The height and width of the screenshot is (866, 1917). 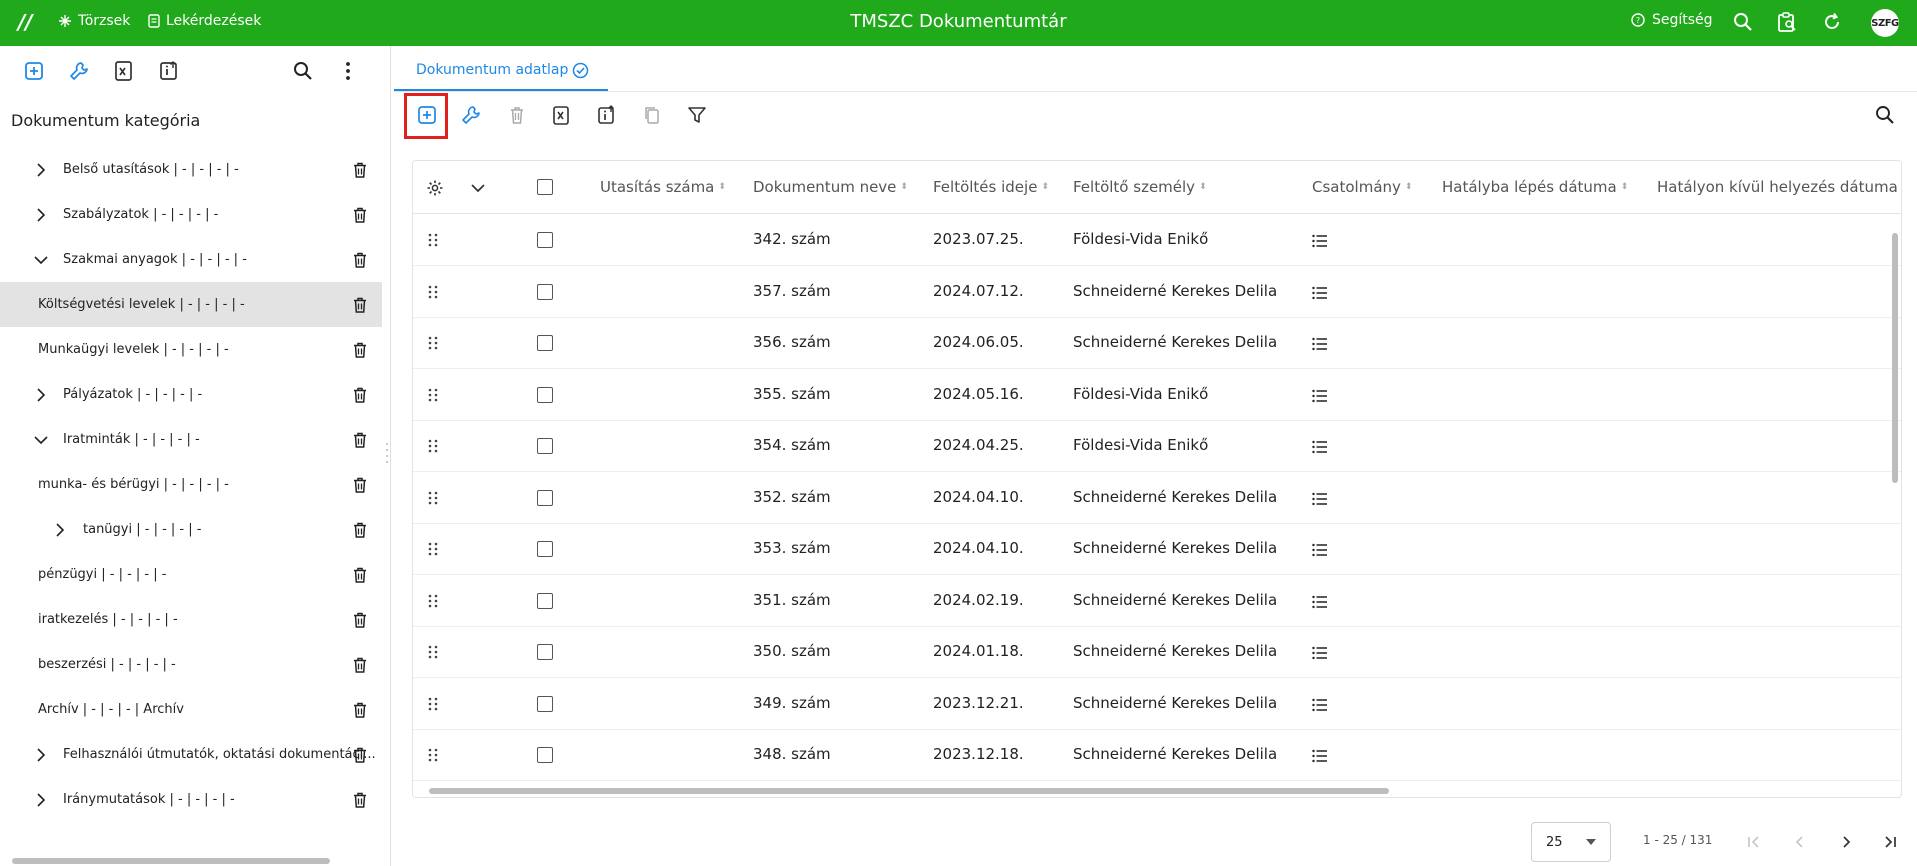 I want to click on tree-item: Belső utasítások | - | - | - | -, so click(x=191, y=169).